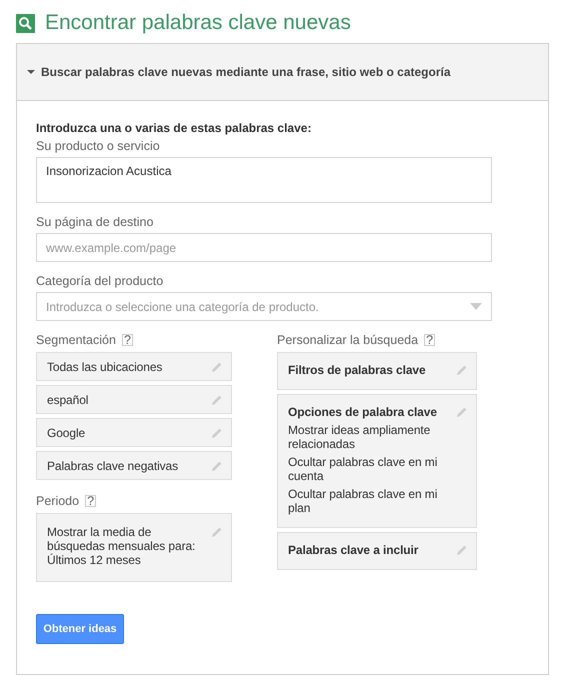  What do you see at coordinates (134, 399) in the screenshot?
I see `targeting-item: español` at bounding box center [134, 399].